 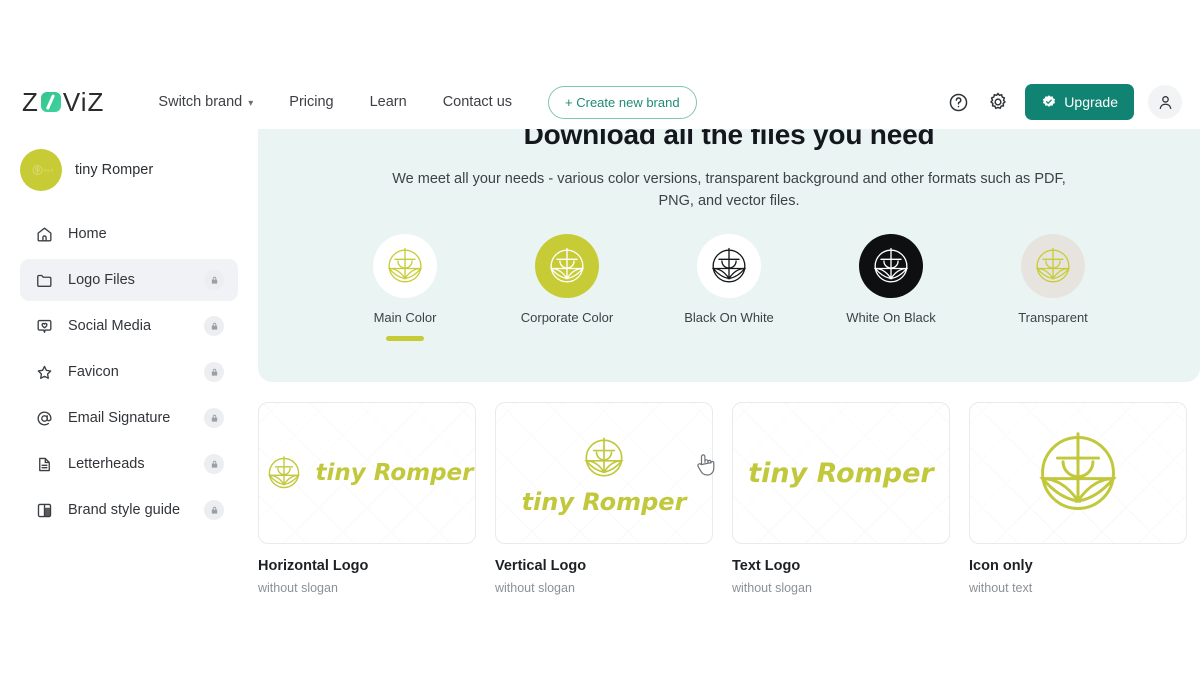 What do you see at coordinates (405, 317) in the screenshot?
I see `tab-label: Main Color` at bounding box center [405, 317].